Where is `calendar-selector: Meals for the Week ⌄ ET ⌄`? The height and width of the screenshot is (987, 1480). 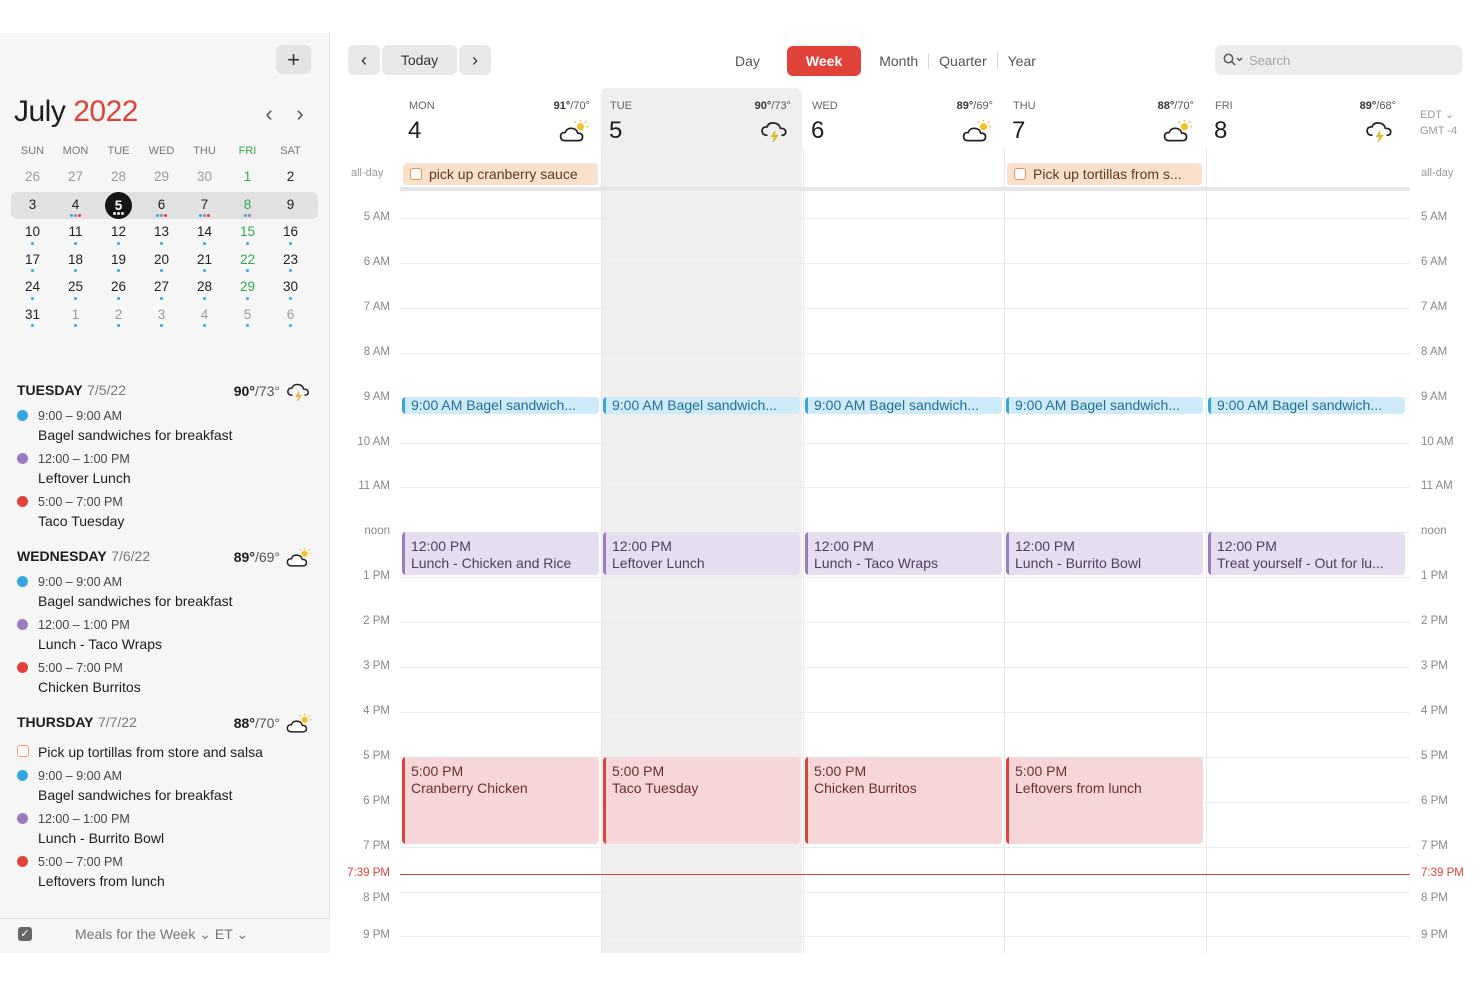
calendar-selector: Meals for the Week ⌄ ET ⌄ is located at coordinates (161, 934).